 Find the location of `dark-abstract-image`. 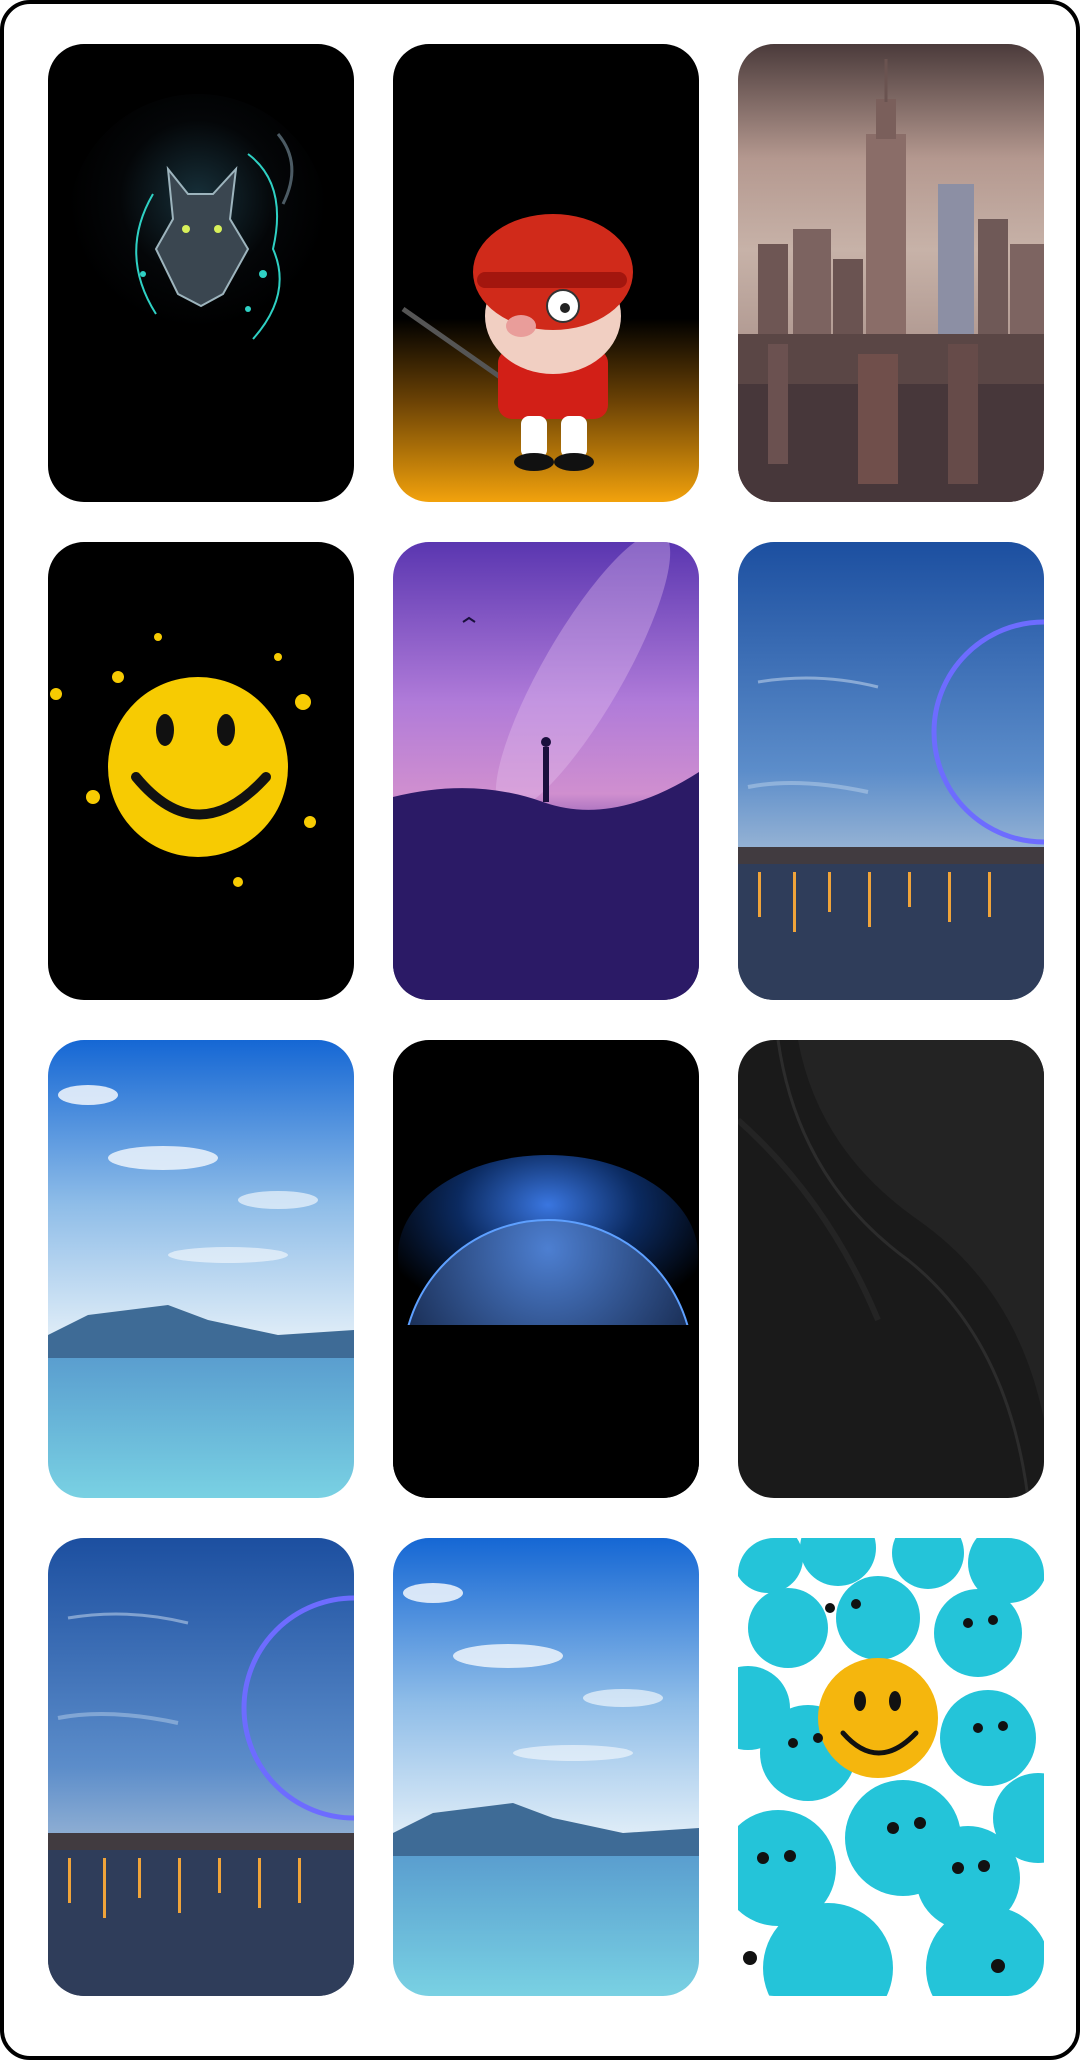

dark-abstract-image is located at coordinates (891, 1269).